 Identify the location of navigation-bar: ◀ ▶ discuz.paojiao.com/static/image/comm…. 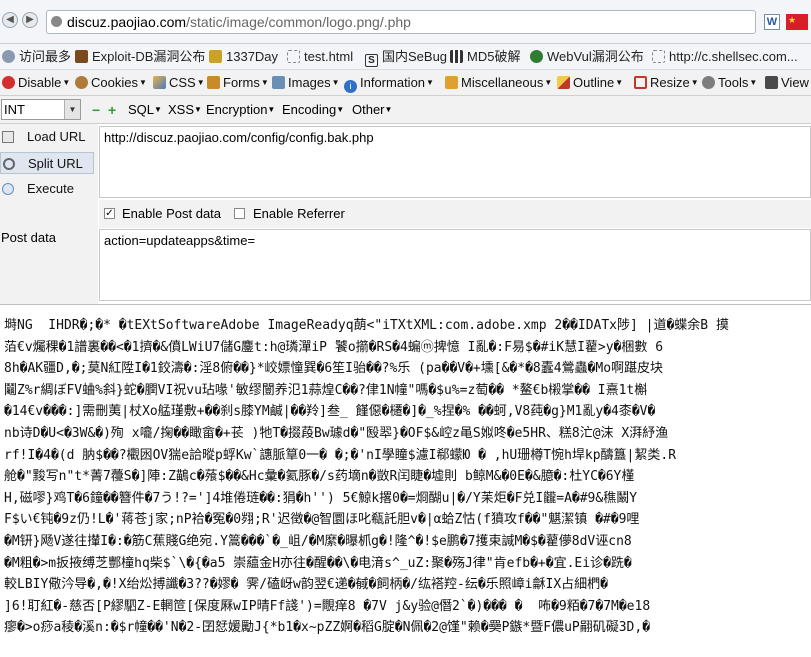
(405, 22).